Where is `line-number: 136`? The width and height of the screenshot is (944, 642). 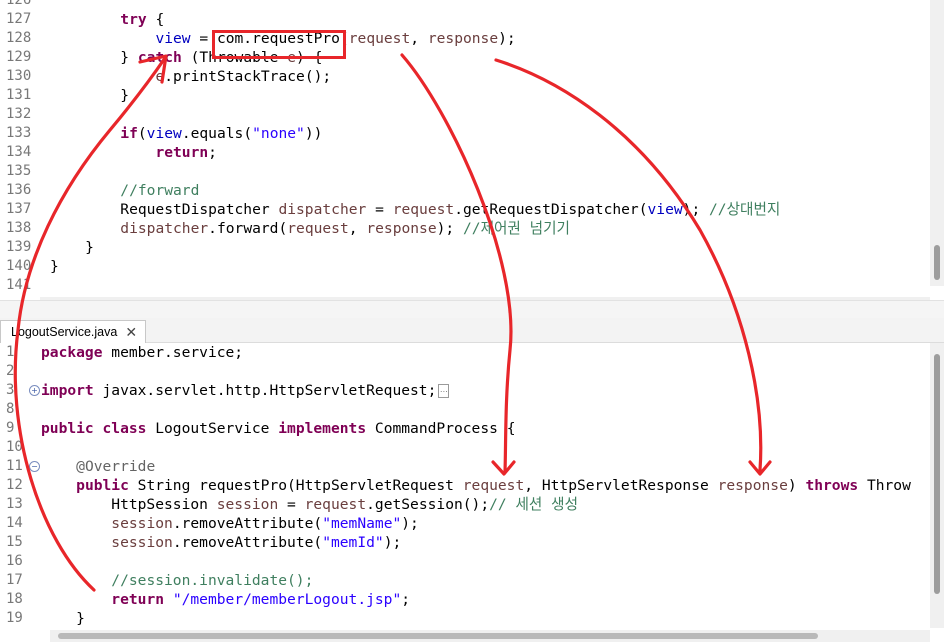 line-number: 136 is located at coordinates (19, 190).